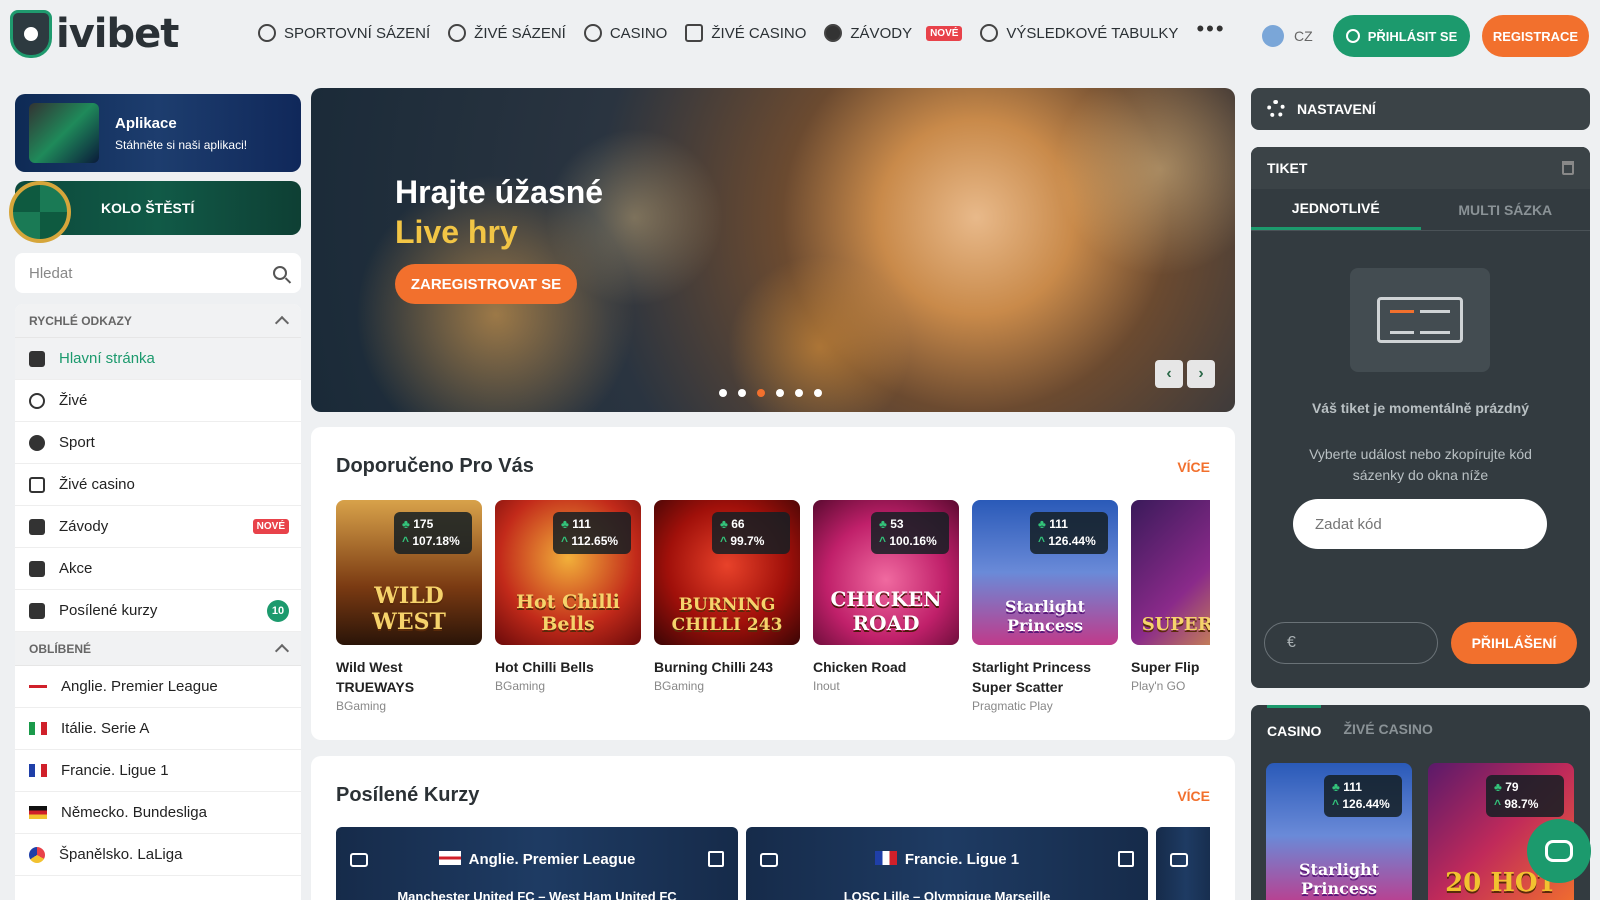  What do you see at coordinates (727, 615) in the screenshot?
I see `game-logo: BURNING CHILLI 243` at bounding box center [727, 615].